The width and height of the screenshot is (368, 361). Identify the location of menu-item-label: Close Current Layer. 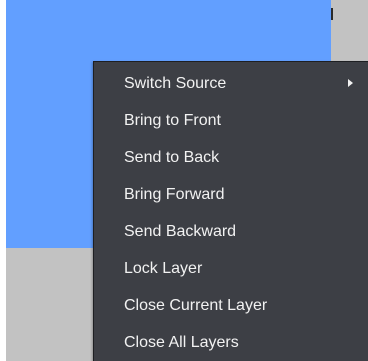
(196, 305).